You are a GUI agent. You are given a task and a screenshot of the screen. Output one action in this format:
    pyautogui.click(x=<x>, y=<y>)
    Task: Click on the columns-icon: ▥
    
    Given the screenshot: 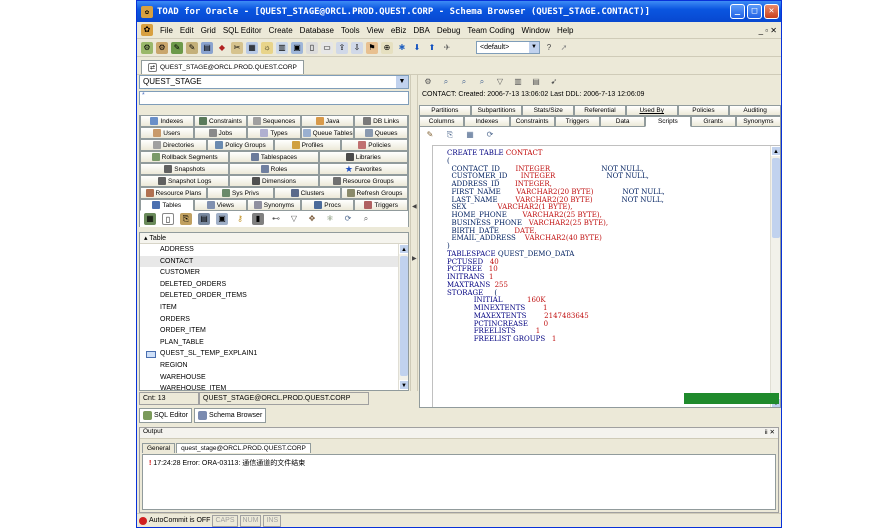 What is the action you would take?
    pyautogui.click(x=518, y=82)
    